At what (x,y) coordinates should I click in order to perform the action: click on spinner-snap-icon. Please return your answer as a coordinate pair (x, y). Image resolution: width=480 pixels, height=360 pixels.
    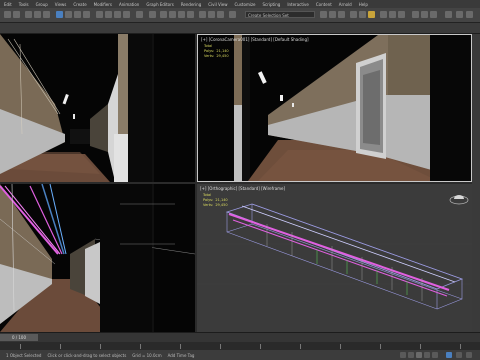
    Looking at the image, I should click on (190, 14).